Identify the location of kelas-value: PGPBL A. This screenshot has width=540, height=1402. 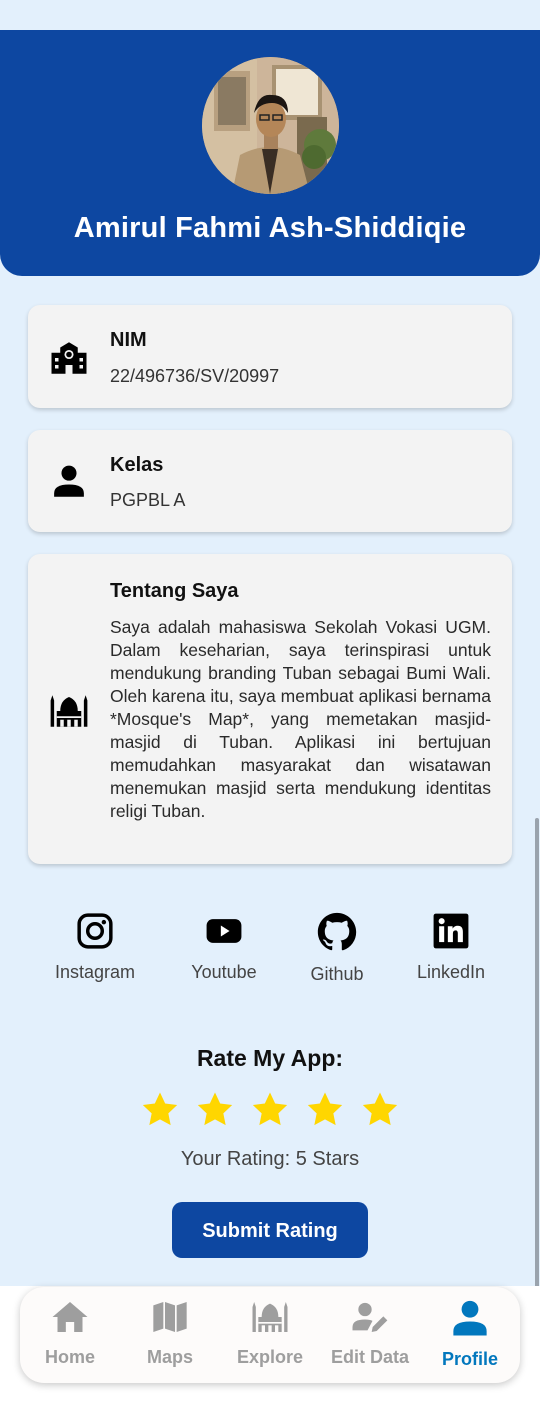
(148, 500).